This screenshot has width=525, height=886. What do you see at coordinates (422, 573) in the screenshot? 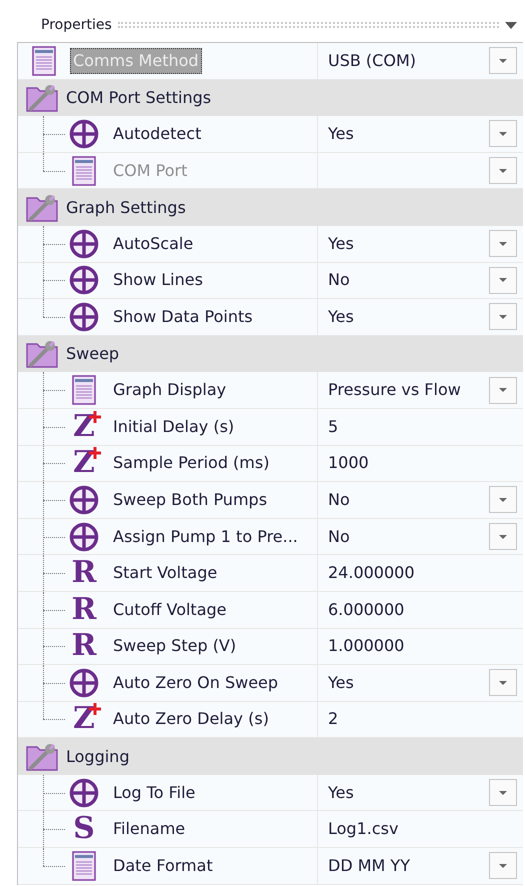
I see `property-value: 24.000000` at bounding box center [422, 573].